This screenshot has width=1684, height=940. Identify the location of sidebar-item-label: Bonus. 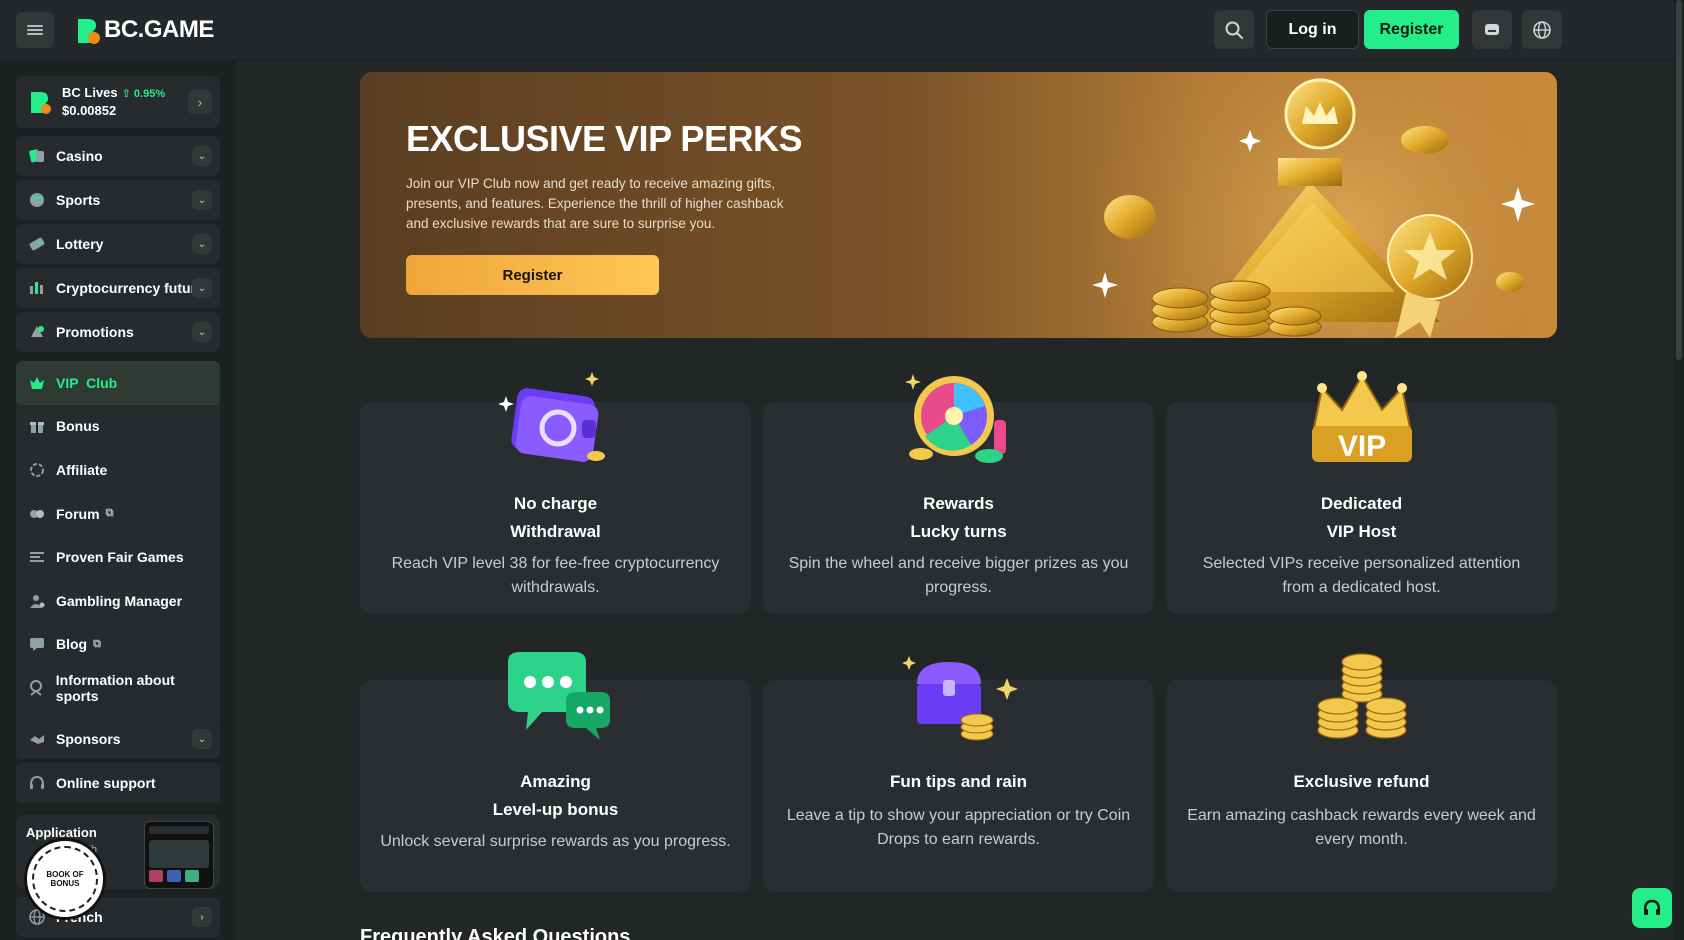
(78, 426).